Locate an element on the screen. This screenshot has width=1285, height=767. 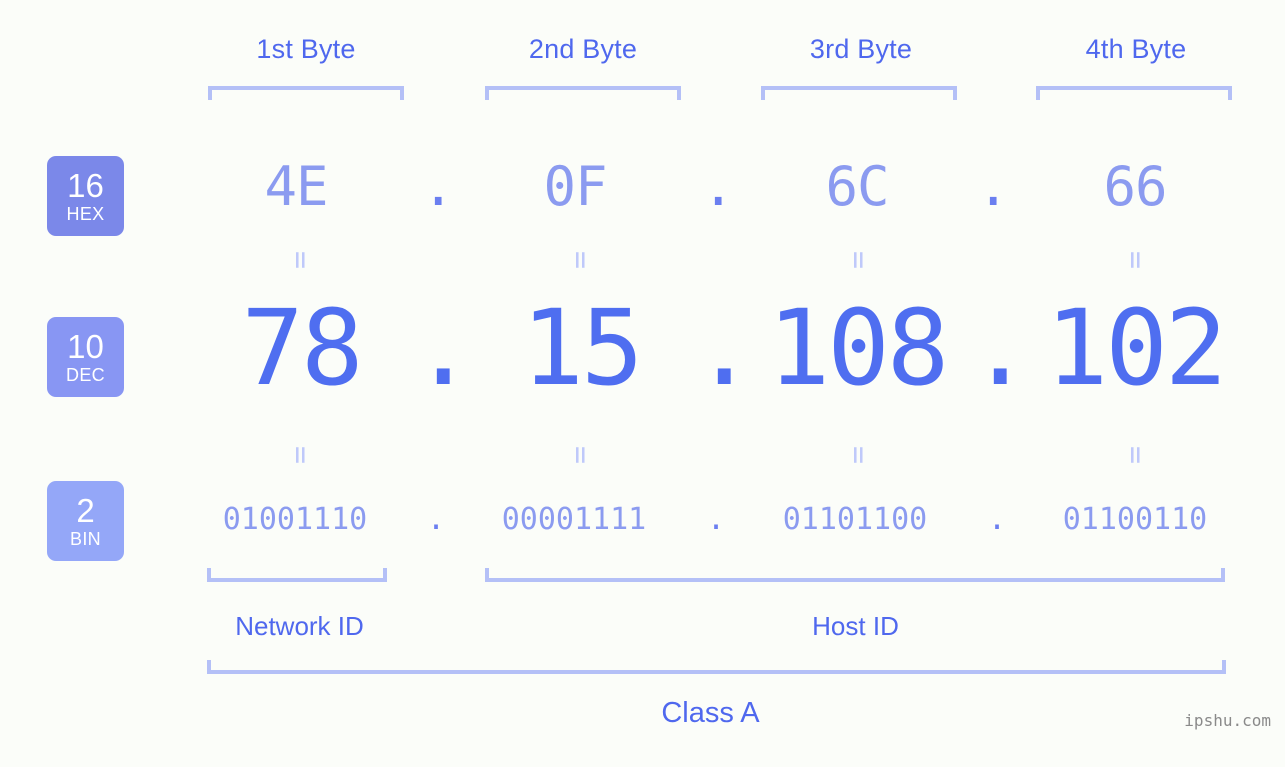
hex-byte-4: 66 is located at coordinates (1135, 186).